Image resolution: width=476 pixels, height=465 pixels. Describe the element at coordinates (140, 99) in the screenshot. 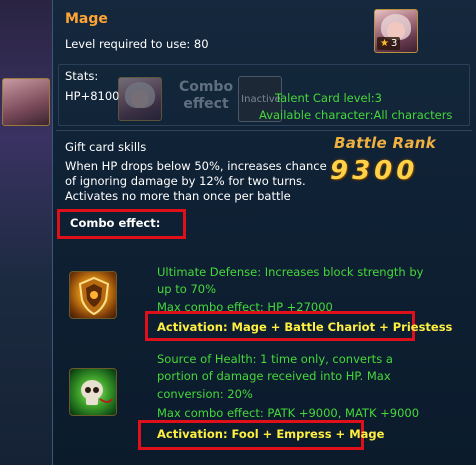

I see `combo-card-slot` at that location.